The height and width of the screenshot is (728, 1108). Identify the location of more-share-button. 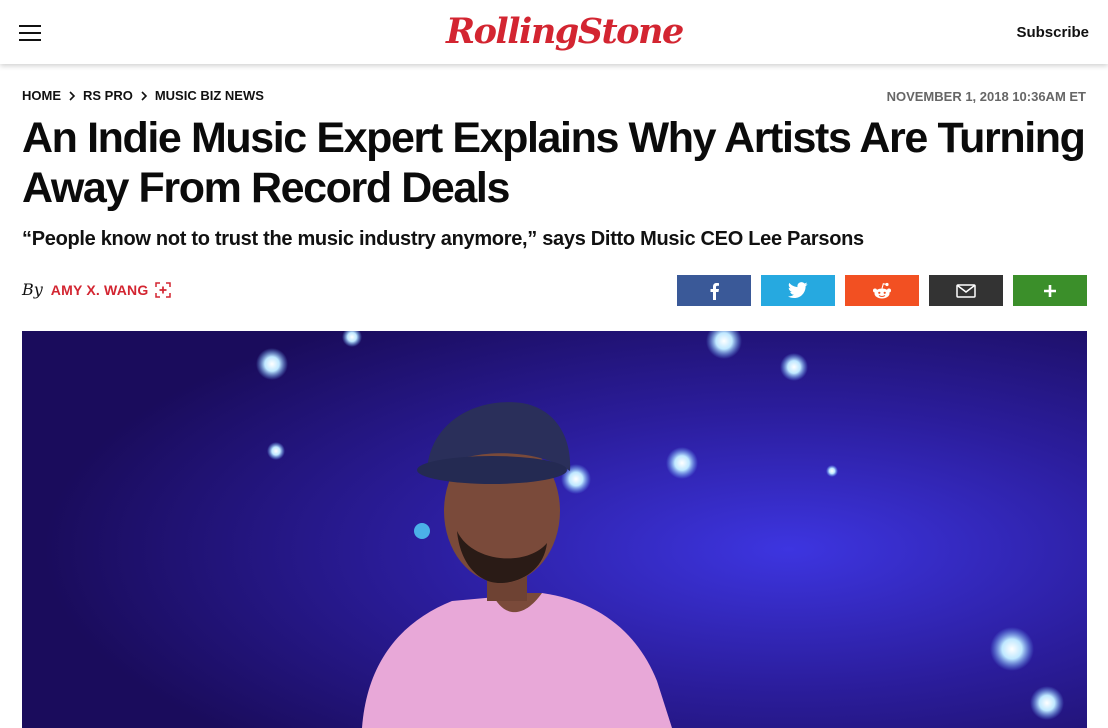
(1050, 290).